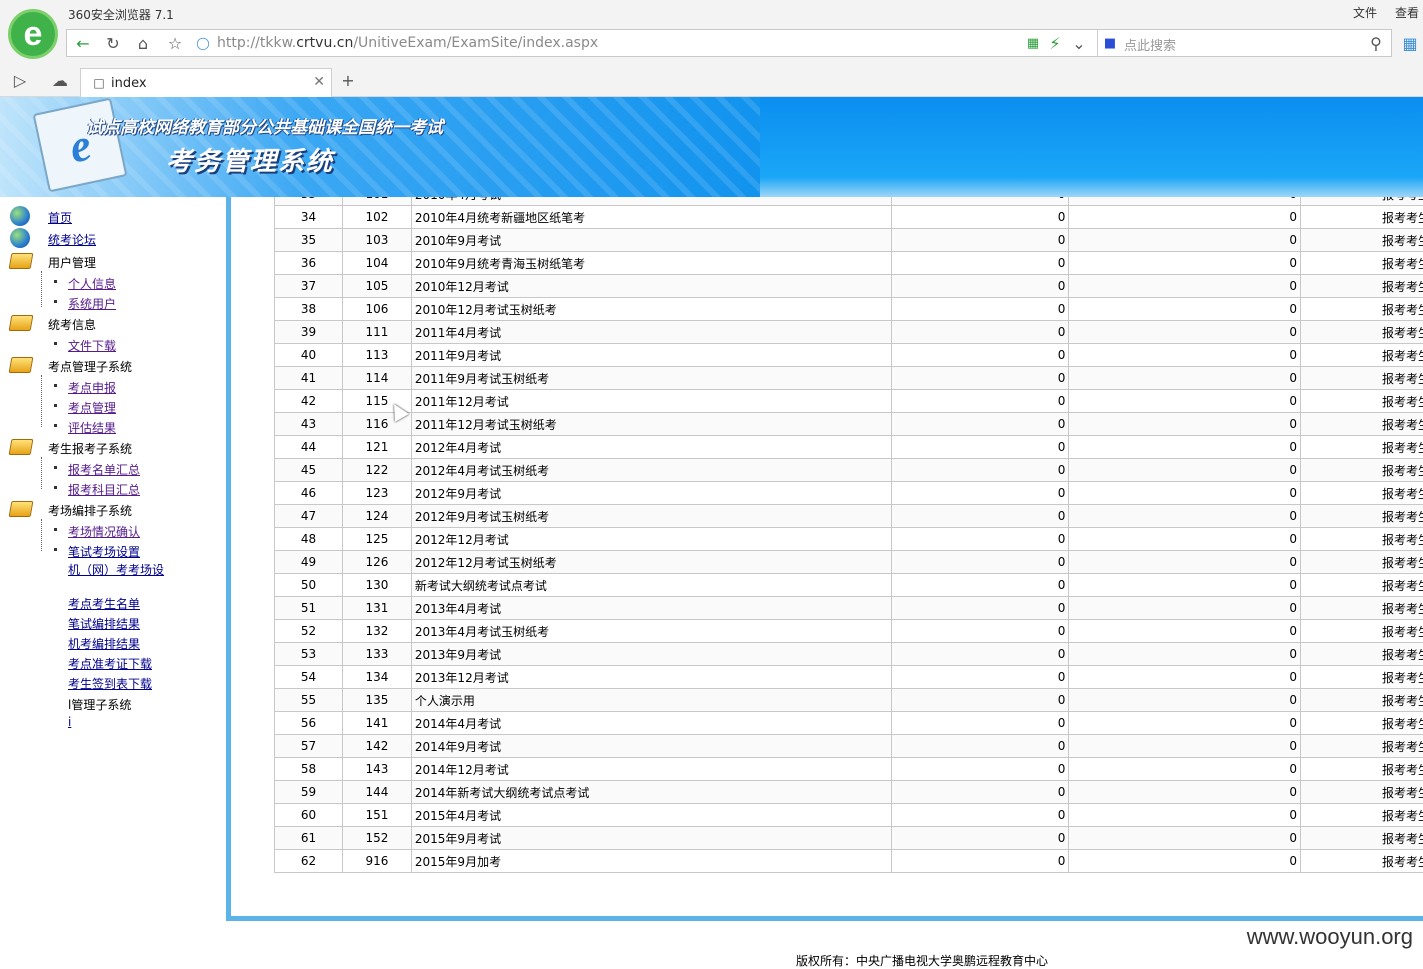 The height and width of the screenshot is (969, 1423). I want to click on banner-title: 考务管理系统, so click(250, 159).